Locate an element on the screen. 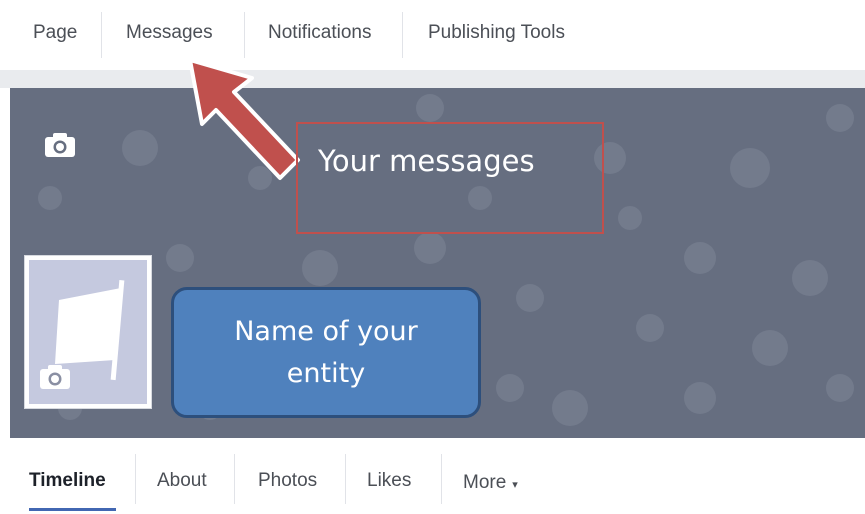 The height and width of the screenshot is (514, 865). messages-callout: Your messages is located at coordinates (450, 178).